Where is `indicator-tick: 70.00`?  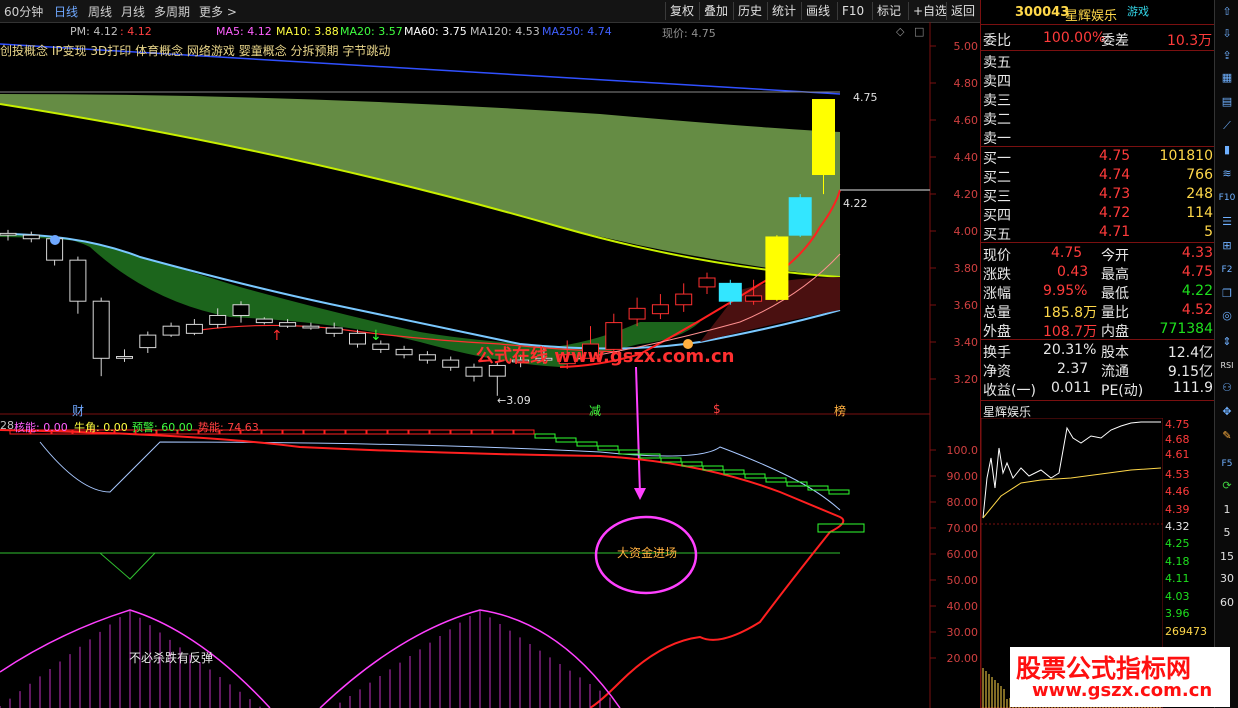 indicator-tick: 70.00 is located at coordinates (962, 528).